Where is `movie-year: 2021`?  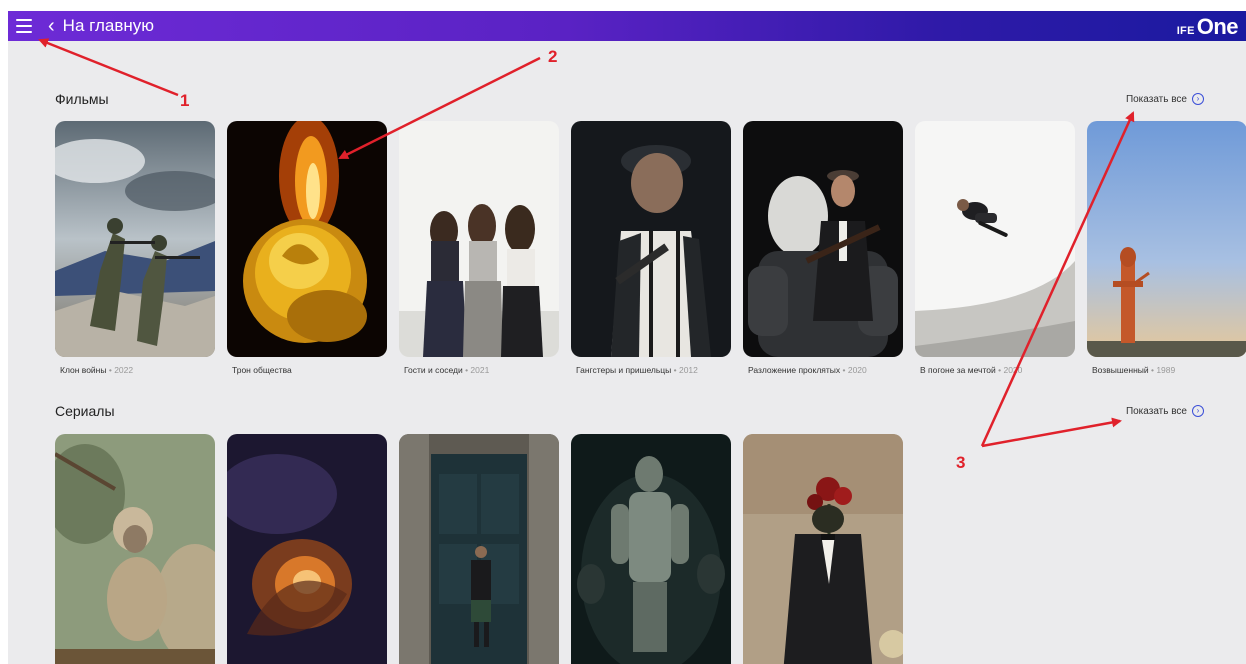
movie-year: 2021 is located at coordinates (480, 370).